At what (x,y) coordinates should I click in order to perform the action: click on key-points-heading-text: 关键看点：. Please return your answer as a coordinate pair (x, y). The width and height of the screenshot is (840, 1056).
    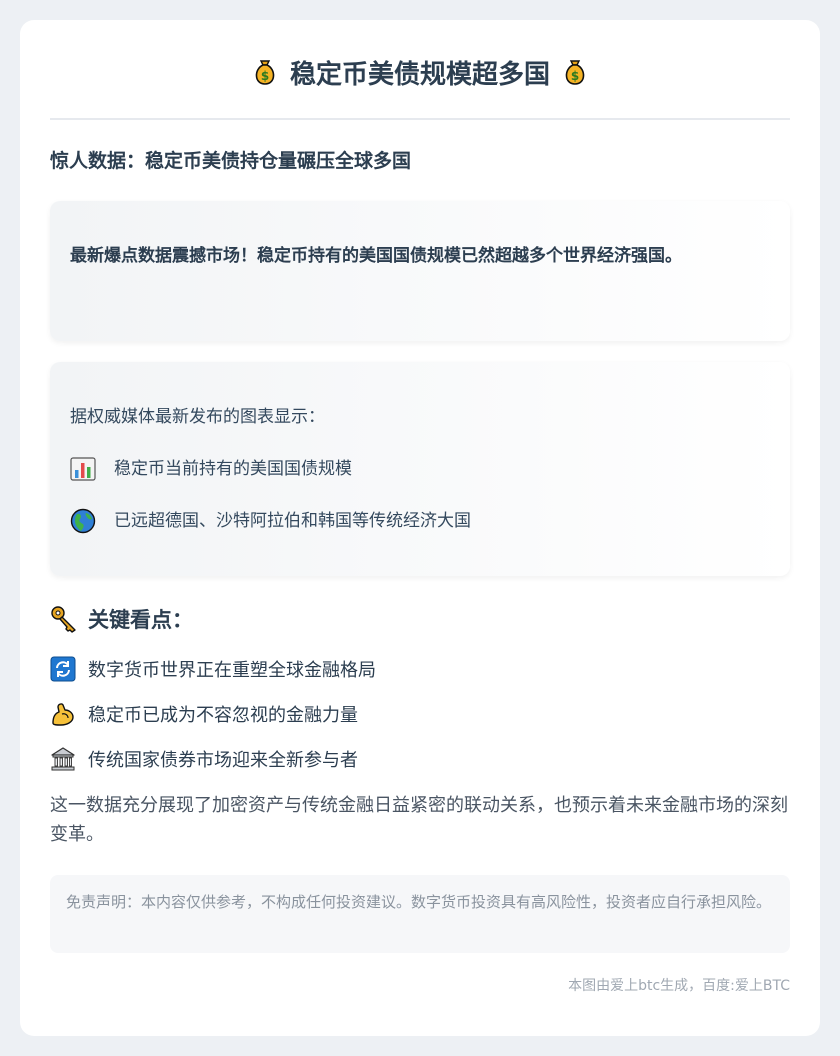
    Looking at the image, I should click on (140, 620).